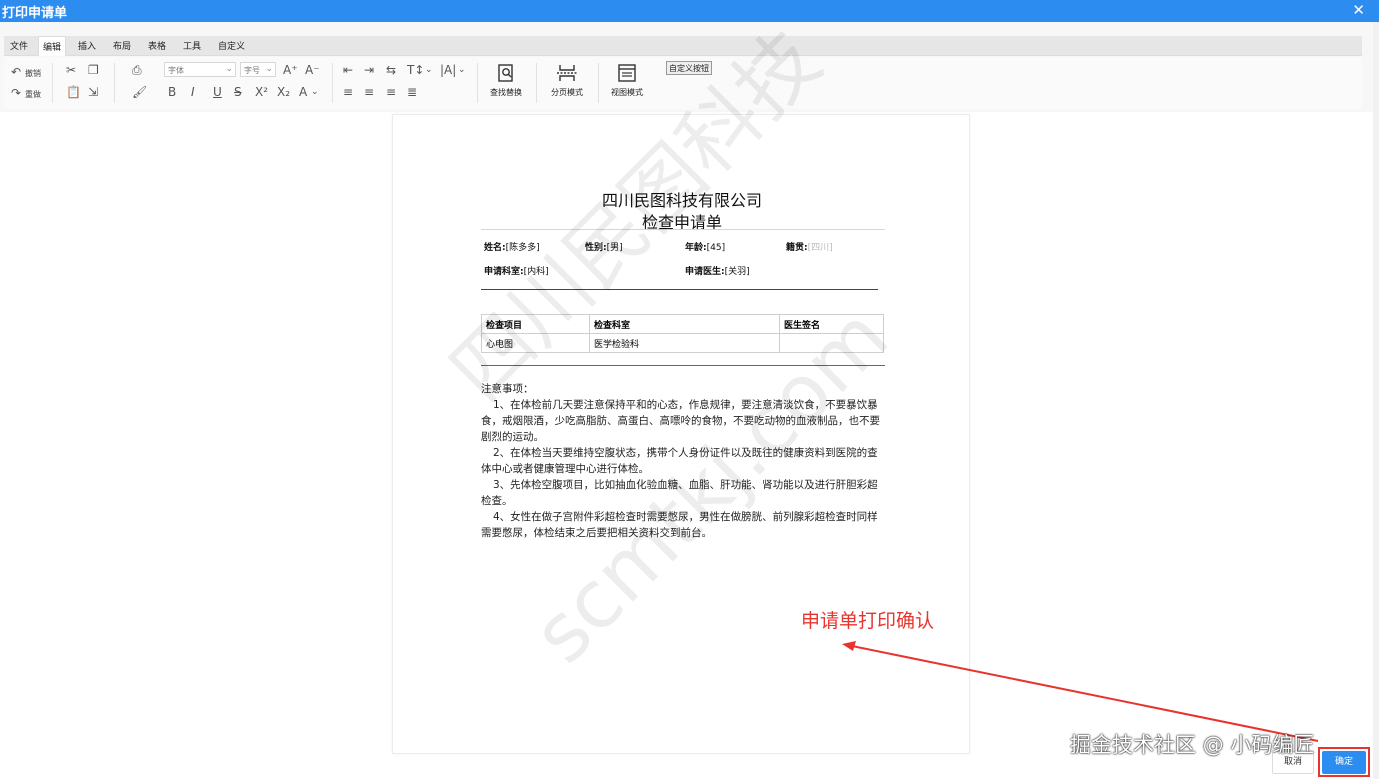  I want to click on confirm-button: 确定, so click(1344, 762).